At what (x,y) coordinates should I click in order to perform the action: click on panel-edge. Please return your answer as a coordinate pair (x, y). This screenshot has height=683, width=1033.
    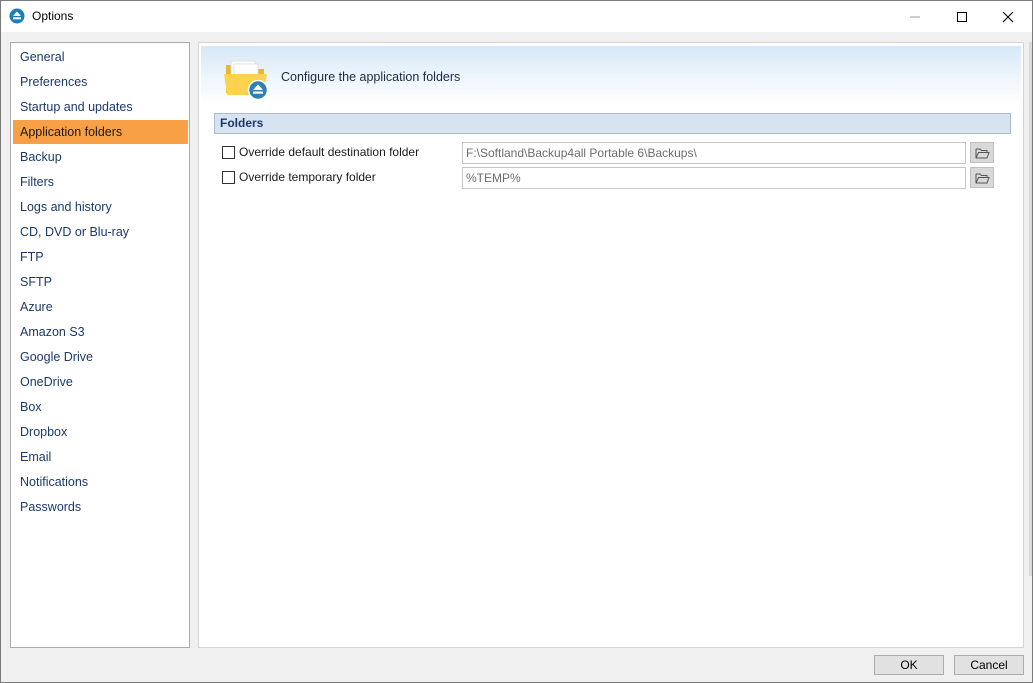
    Looking at the image, I should click on (1030, 309).